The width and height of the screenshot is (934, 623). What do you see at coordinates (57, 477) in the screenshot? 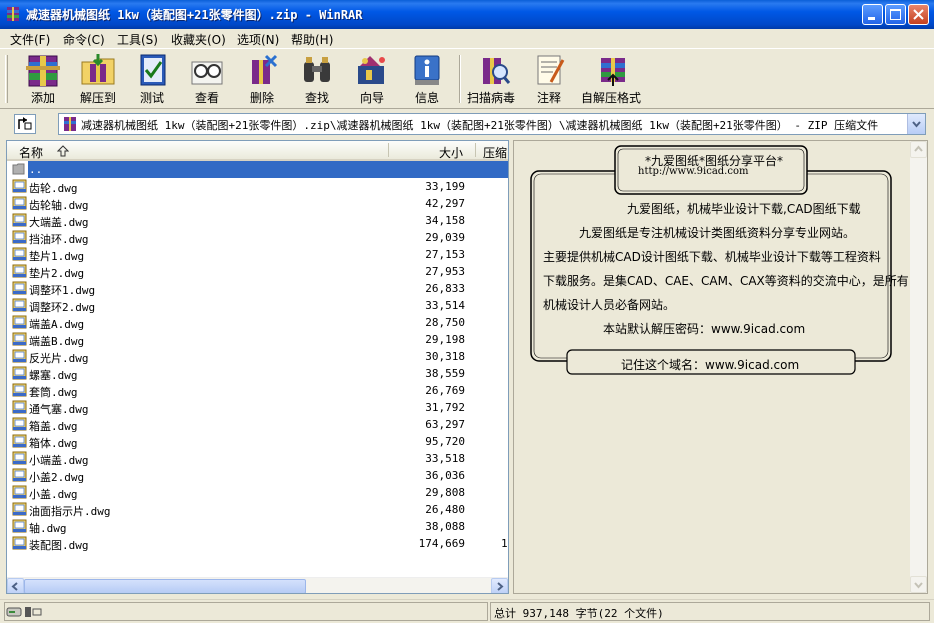
I see `file-name: 小盖2.dwg` at bounding box center [57, 477].